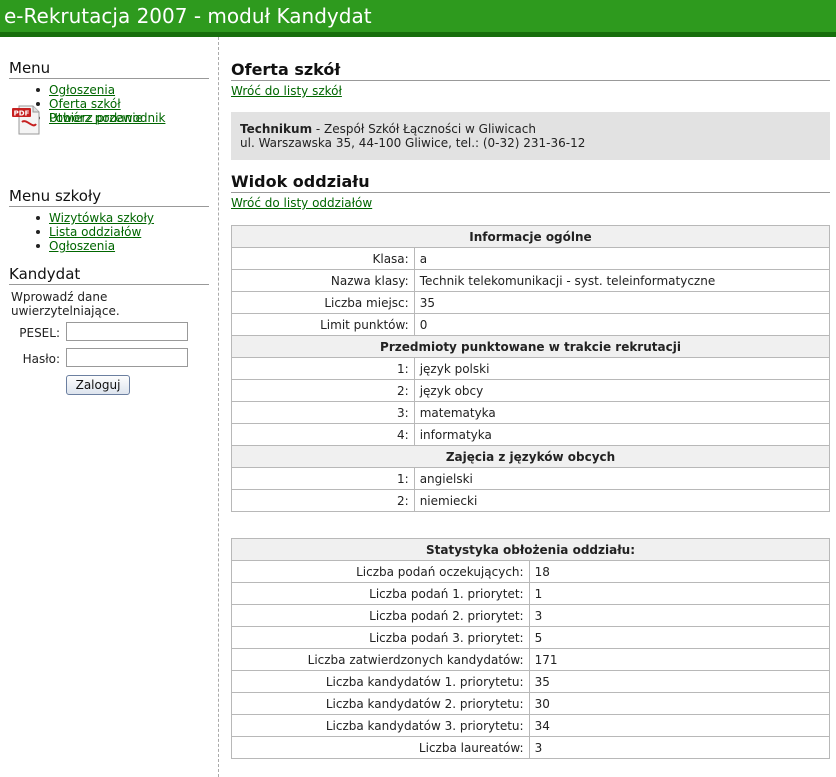 Image resolution: width=836 pixels, height=777 pixels. What do you see at coordinates (622, 258) in the screenshot?
I see `row-value: a` at bounding box center [622, 258].